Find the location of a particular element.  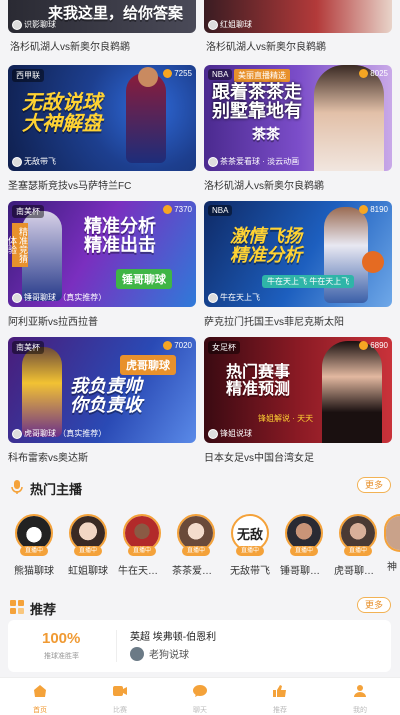

anchor-info: 茶茶爱看球 · 淡云动画 is located at coordinates (253, 161).